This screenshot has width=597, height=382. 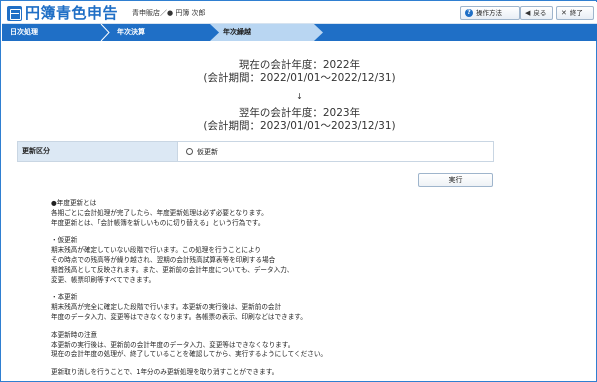 What do you see at coordinates (74, 334) in the screenshot?
I see `desc-line: 本更新時の注意` at bounding box center [74, 334].